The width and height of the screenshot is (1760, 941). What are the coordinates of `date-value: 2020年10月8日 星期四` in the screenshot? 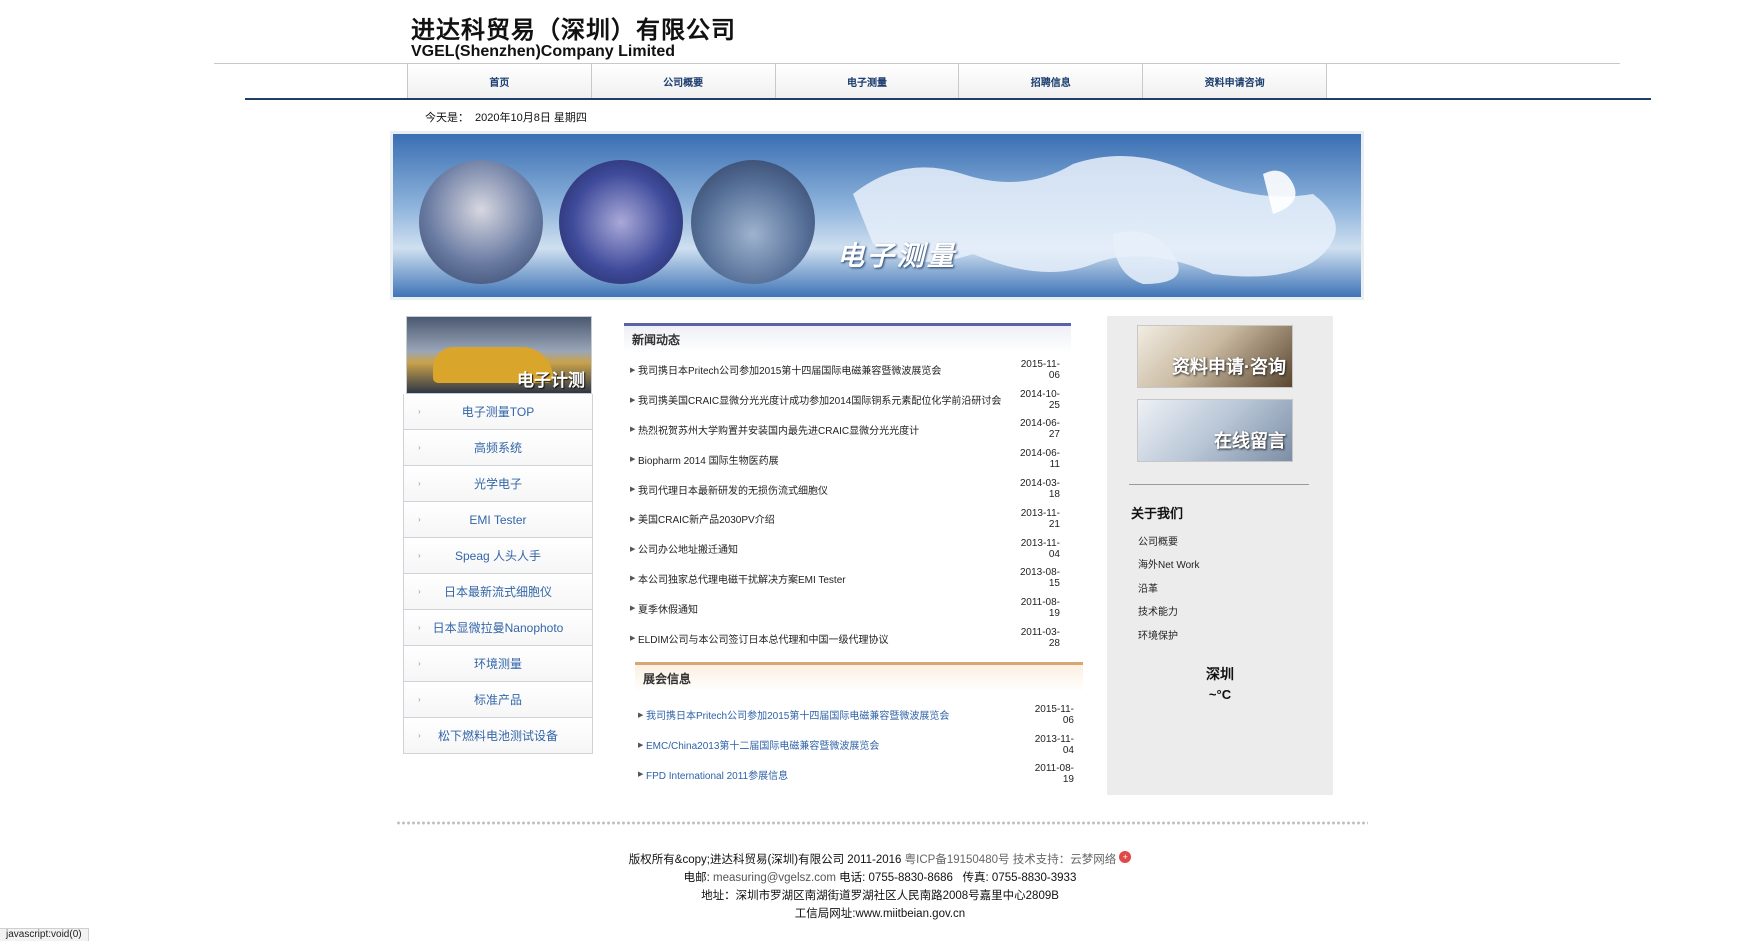 It's located at (531, 118).